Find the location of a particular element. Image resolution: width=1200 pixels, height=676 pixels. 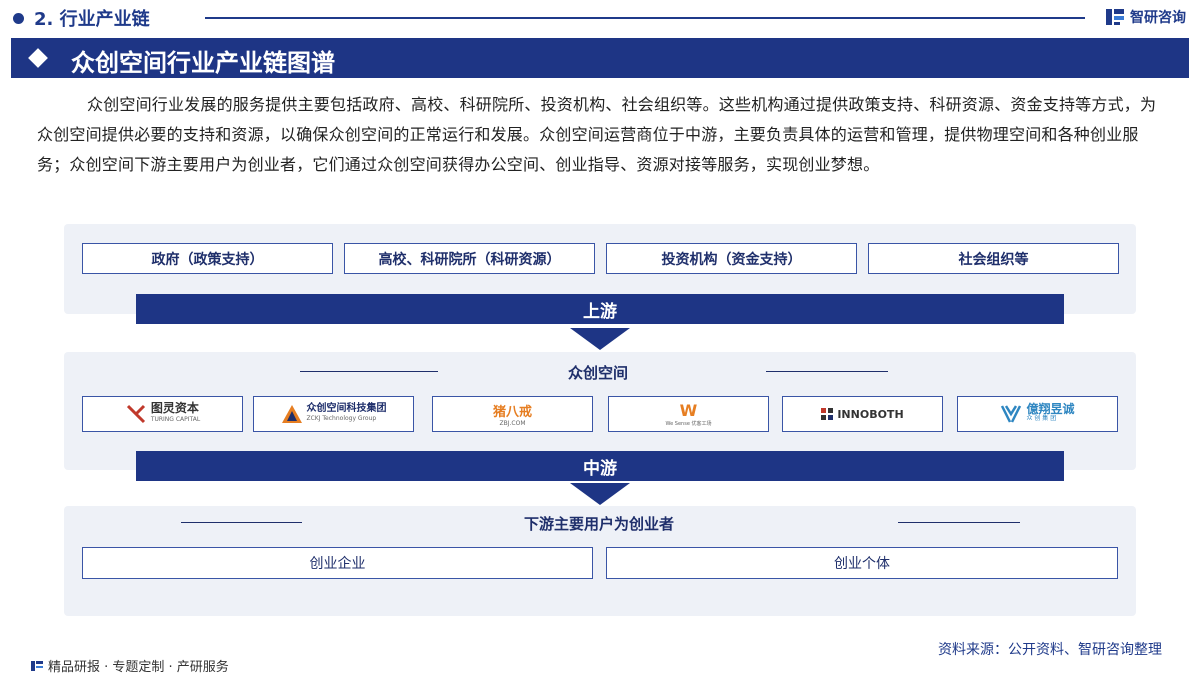

footer-tagline-text: 精品研报 · 专题定制 · 产研服务 is located at coordinates (138, 667).